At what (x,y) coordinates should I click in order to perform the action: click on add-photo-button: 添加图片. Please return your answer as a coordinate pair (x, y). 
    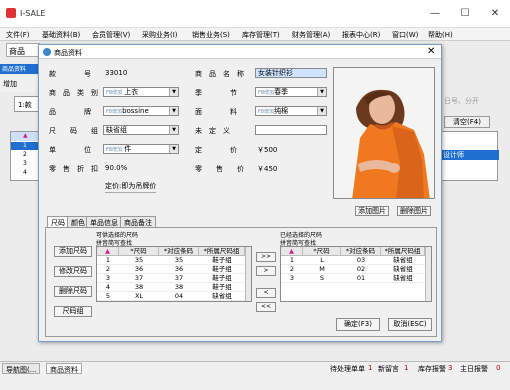
    Looking at the image, I should click on (372, 211).